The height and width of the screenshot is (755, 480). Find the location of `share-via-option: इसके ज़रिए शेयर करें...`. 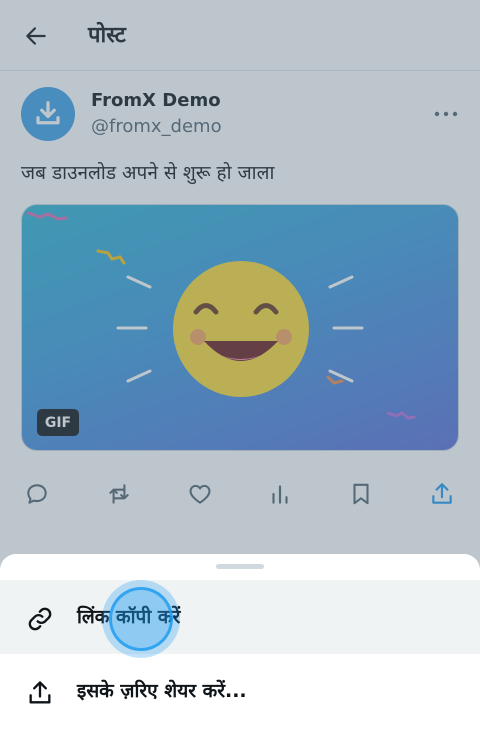

share-via-option: इसके ज़रिए शेयर करें... is located at coordinates (240, 691).